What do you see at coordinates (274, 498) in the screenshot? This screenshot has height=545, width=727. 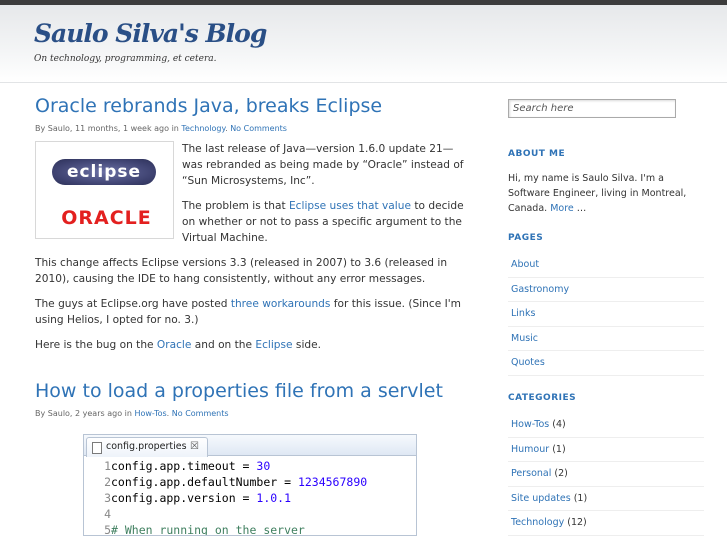 I see `property-value: 1.0.1` at bounding box center [274, 498].